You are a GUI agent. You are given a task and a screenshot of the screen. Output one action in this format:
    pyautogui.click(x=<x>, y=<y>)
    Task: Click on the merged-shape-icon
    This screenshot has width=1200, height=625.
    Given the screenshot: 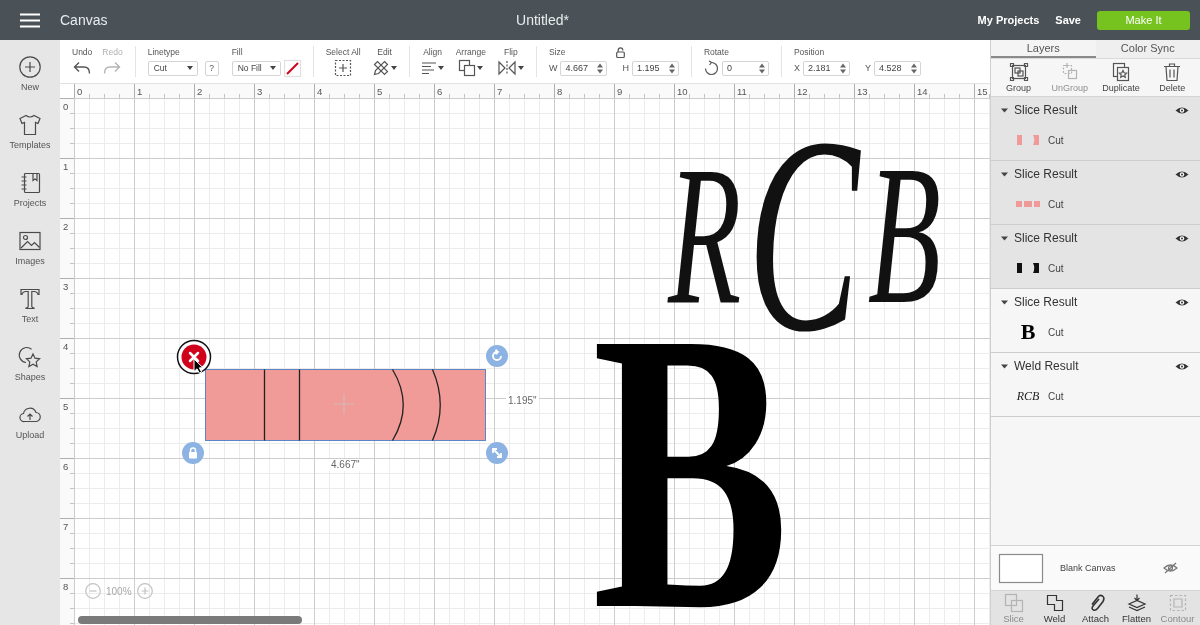 What is the action you would take?
    pyautogui.click(x=1054, y=603)
    